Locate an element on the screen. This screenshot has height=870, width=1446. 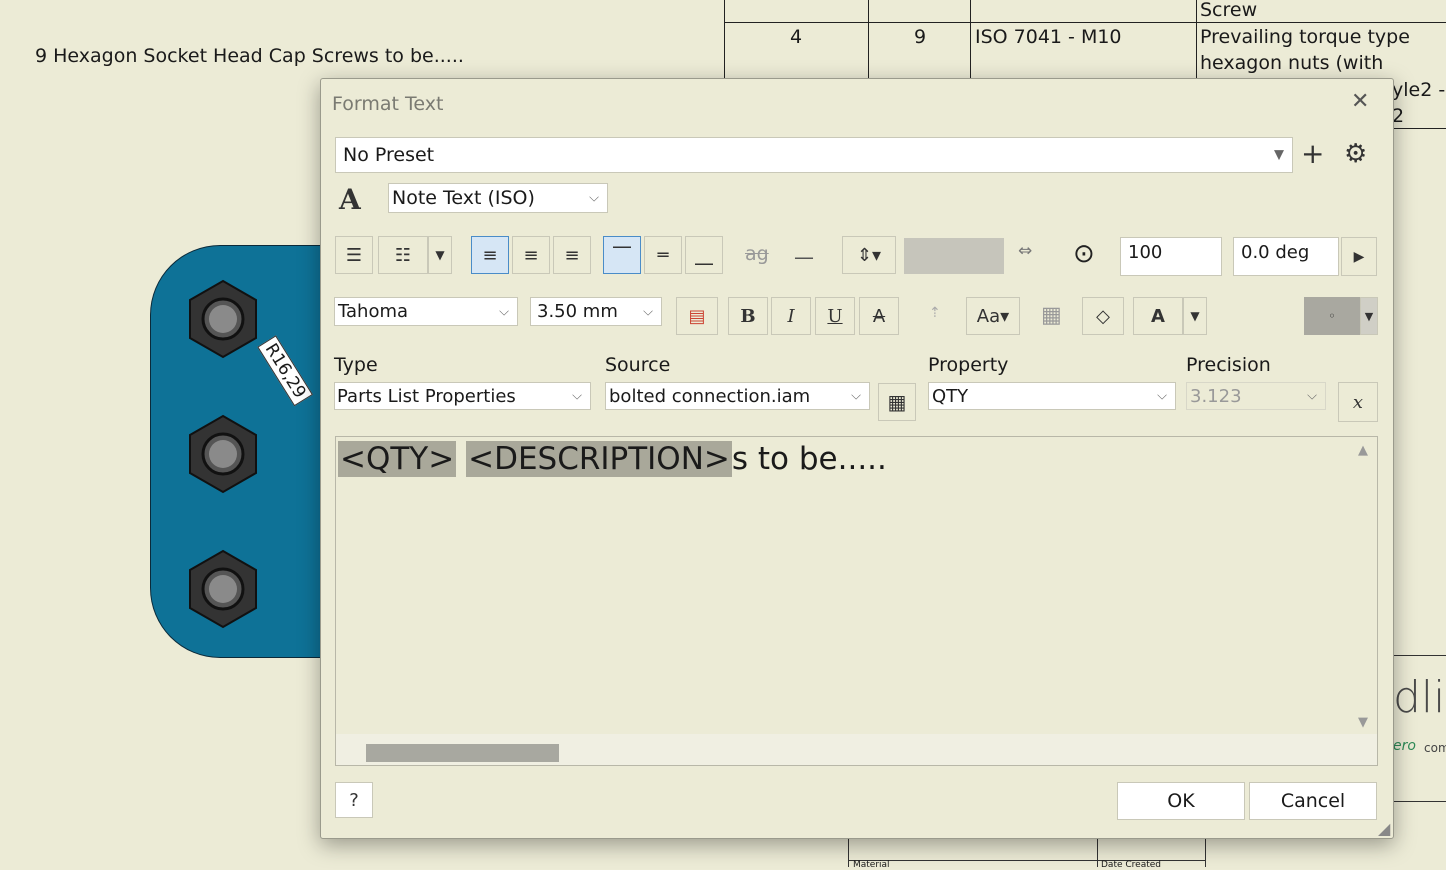
stacked-layers-icon: ▤ is located at coordinates (697, 316).